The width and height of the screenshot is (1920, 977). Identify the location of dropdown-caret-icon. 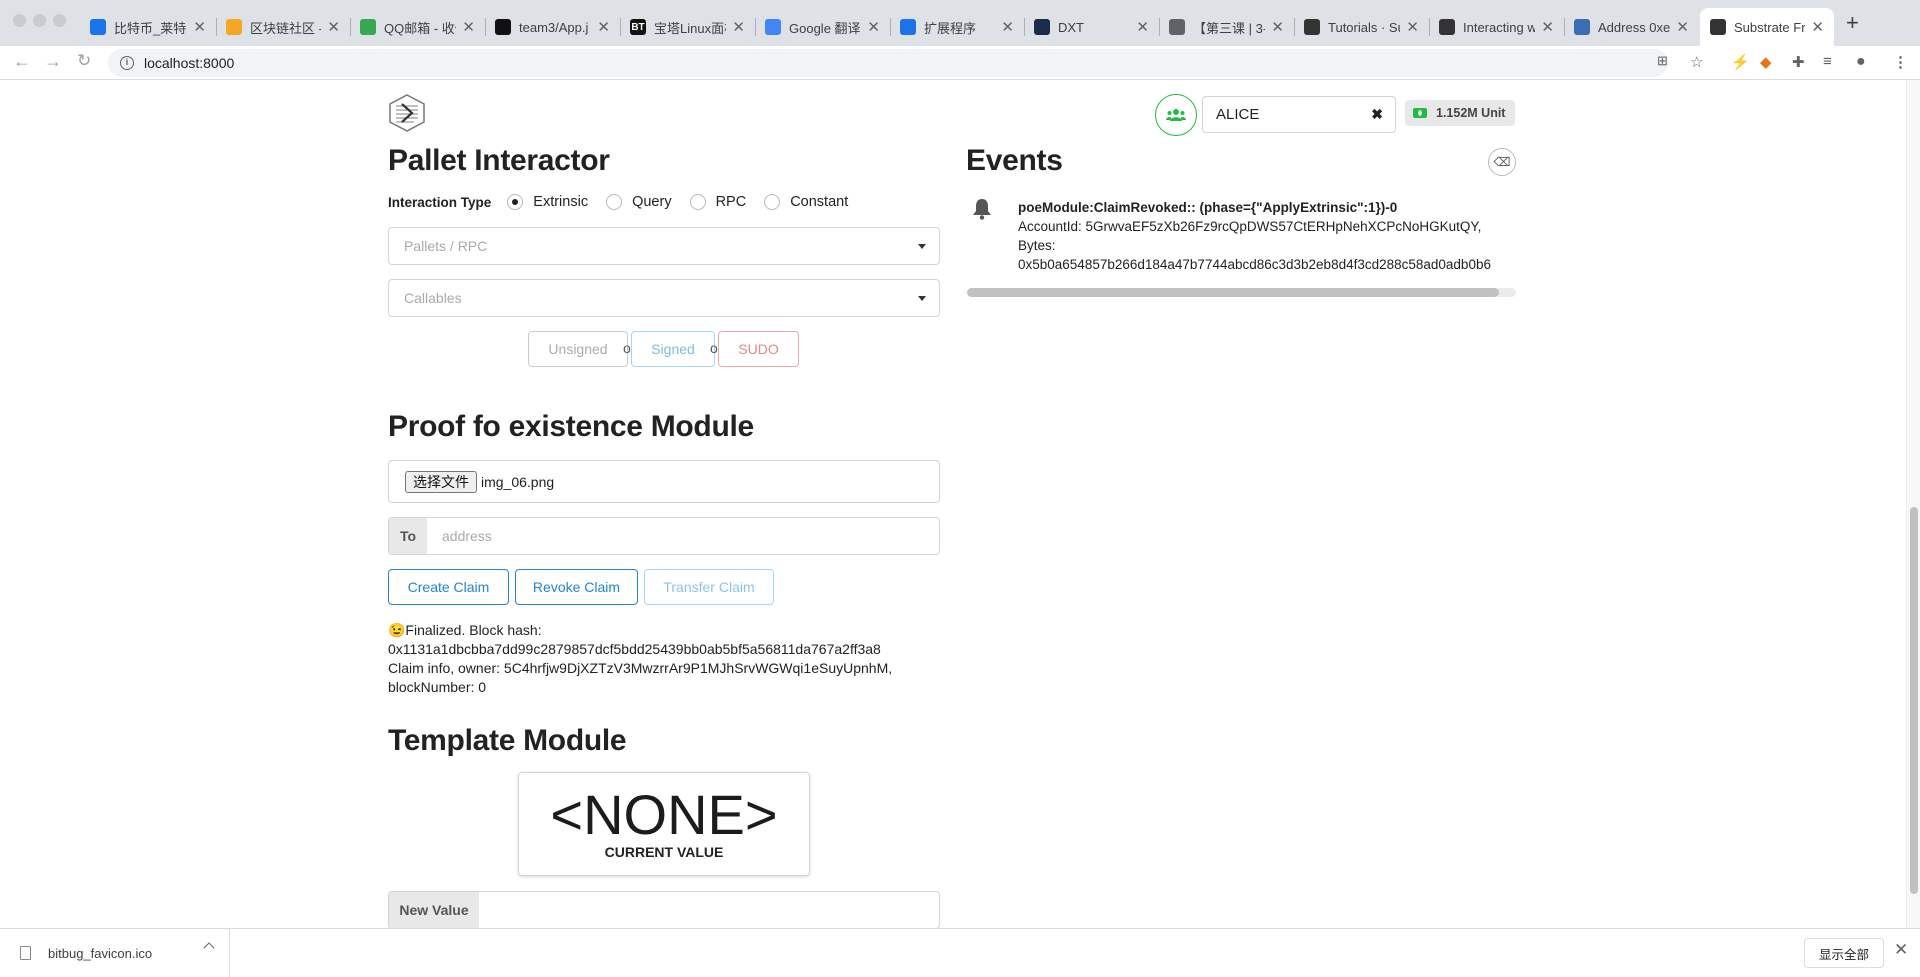
(922, 246).